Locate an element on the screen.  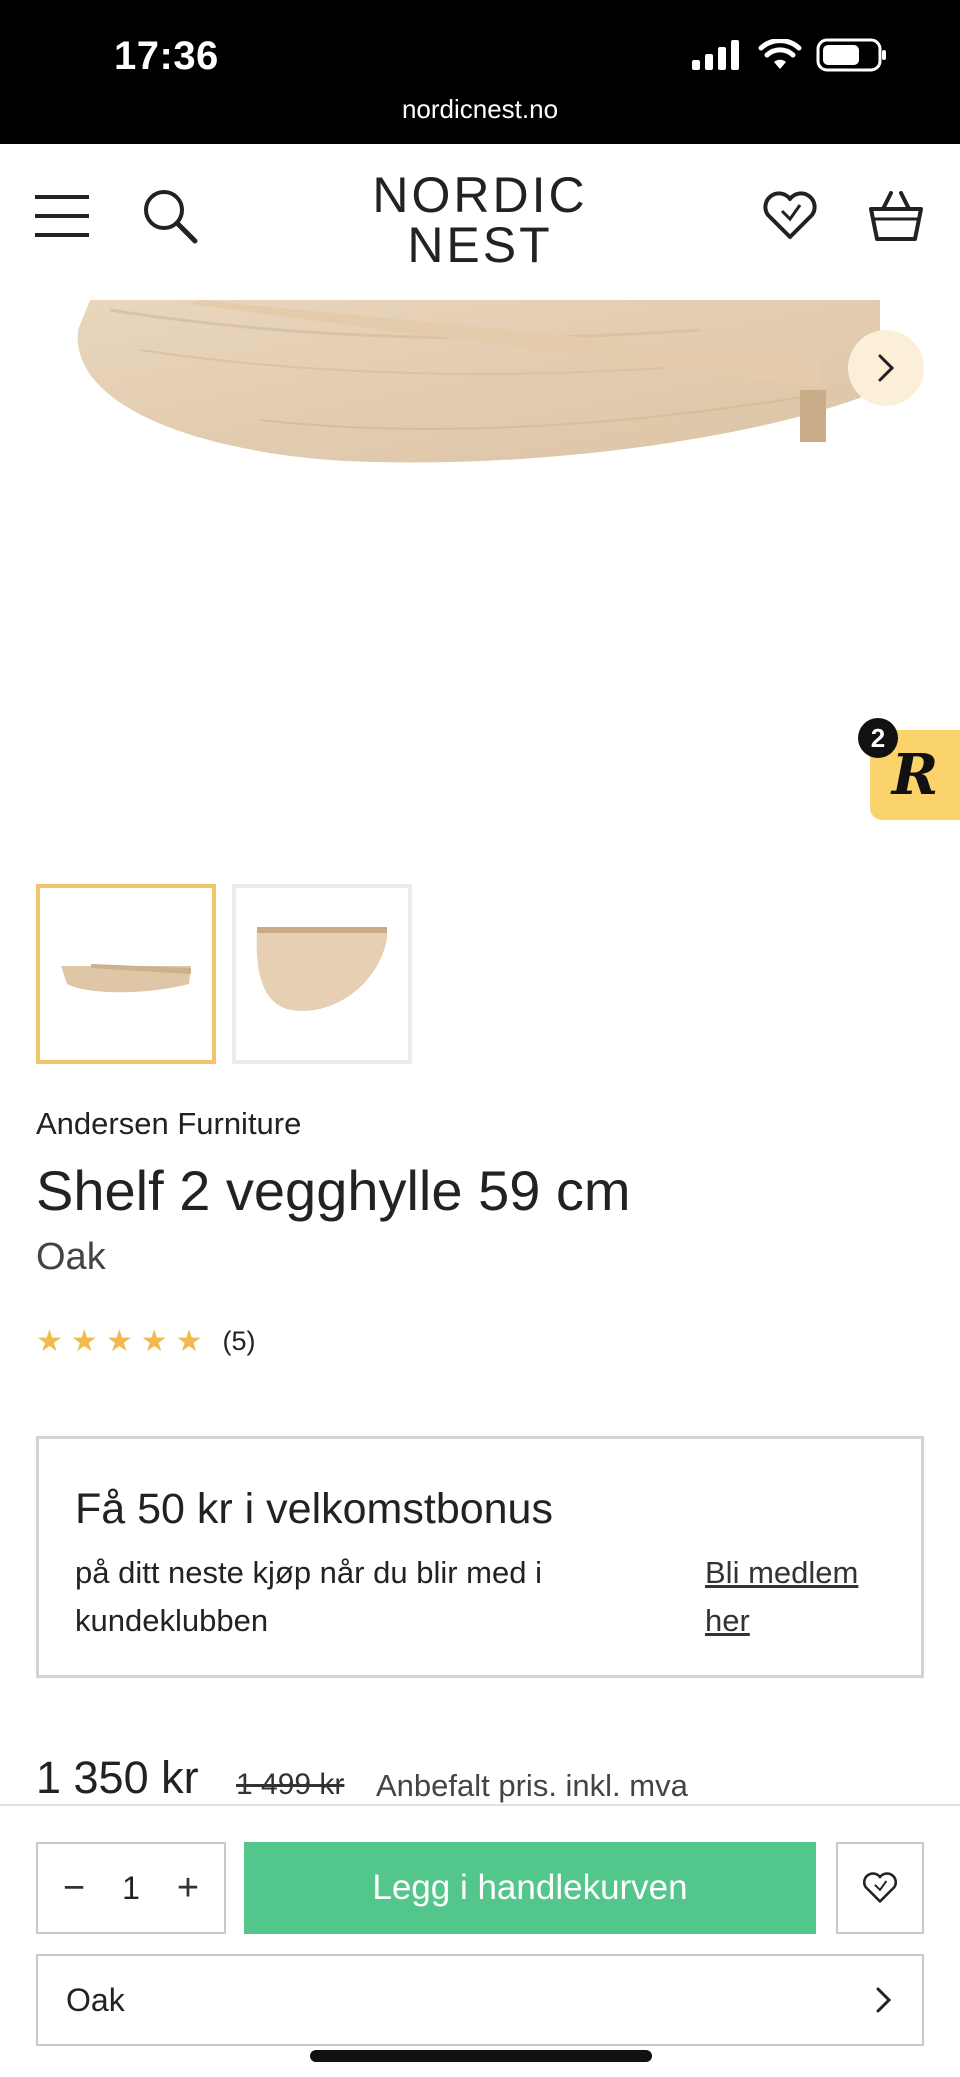
product-price: 1 350 kr is located at coordinates (117, 1777).